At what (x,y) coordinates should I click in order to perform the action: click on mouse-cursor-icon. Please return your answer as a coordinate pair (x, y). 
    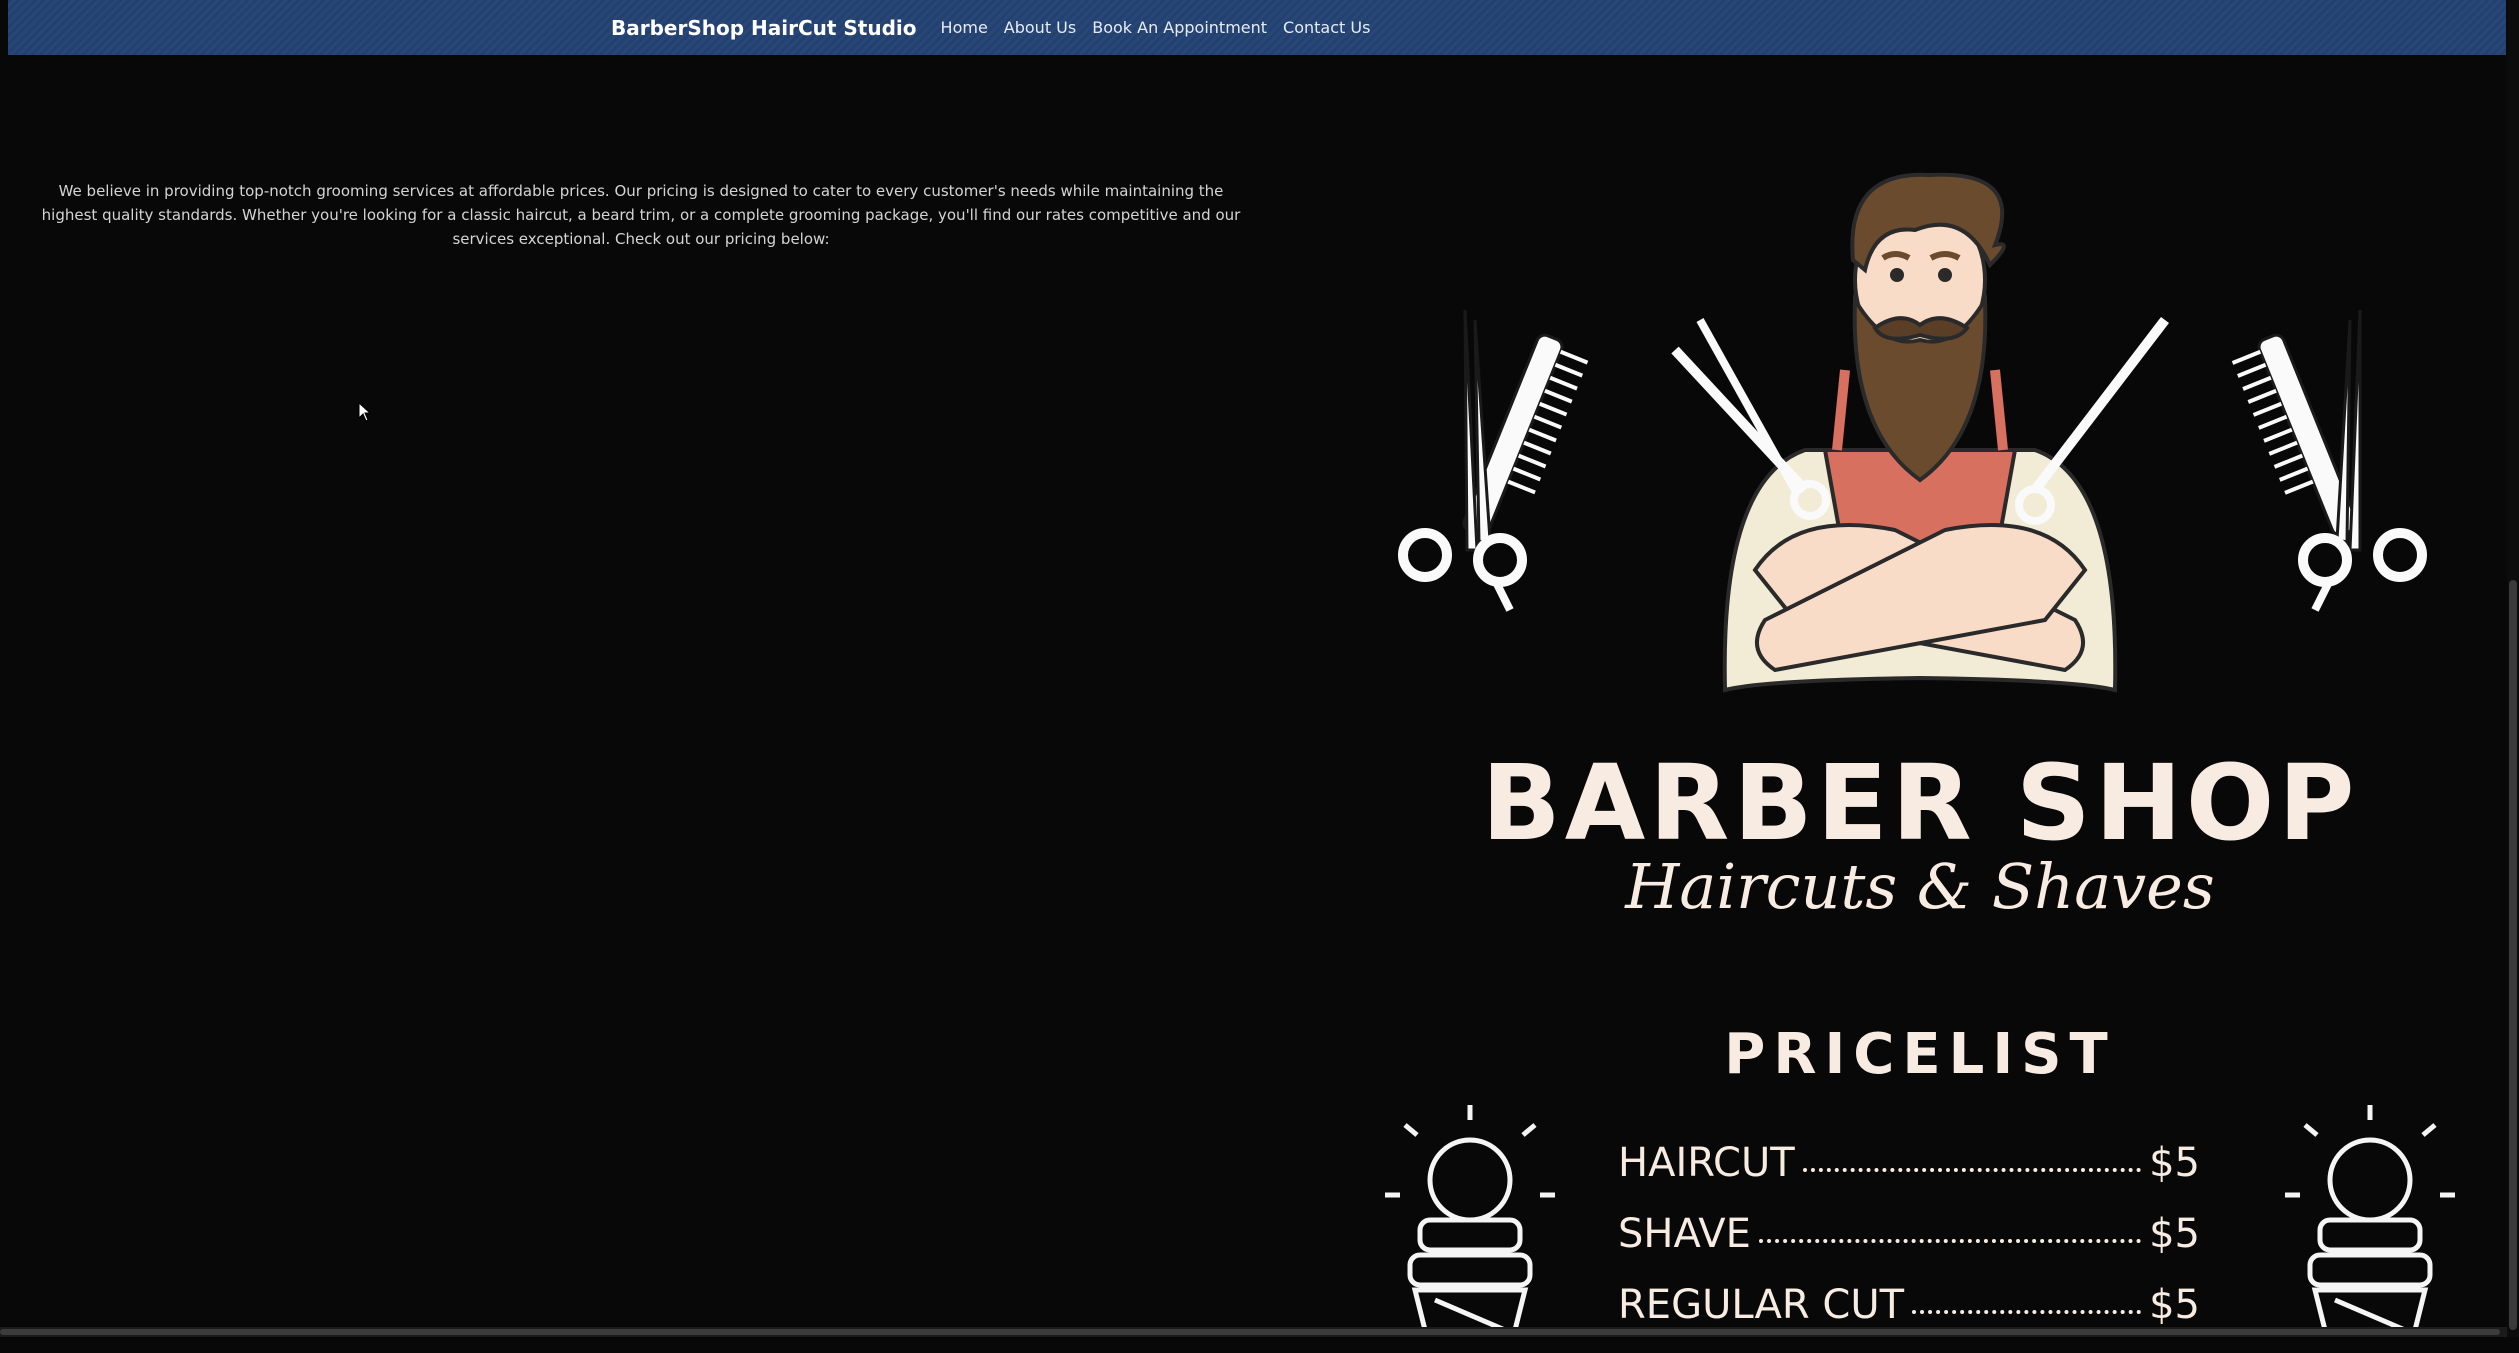
    Looking at the image, I should click on (365, 412).